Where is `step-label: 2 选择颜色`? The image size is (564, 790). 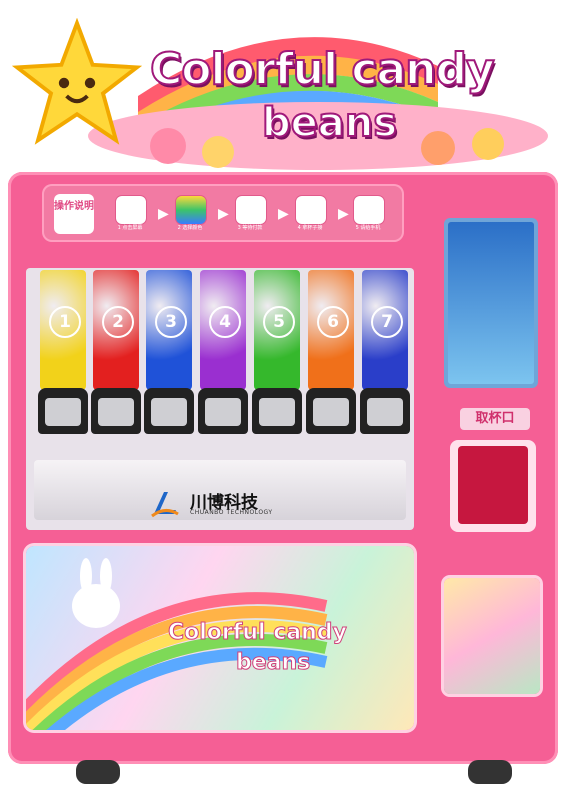
step-label: 2 选择颜色 is located at coordinates (190, 228).